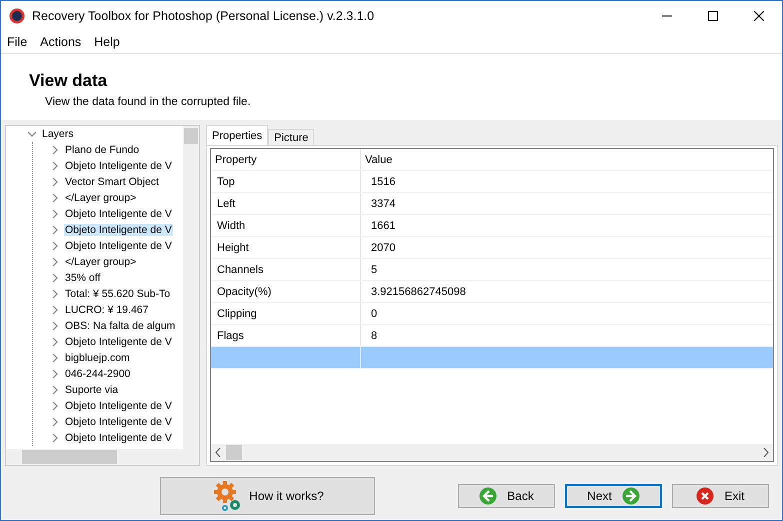  Describe the element at coordinates (237, 135) in the screenshot. I see `tab: Properties` at that location.